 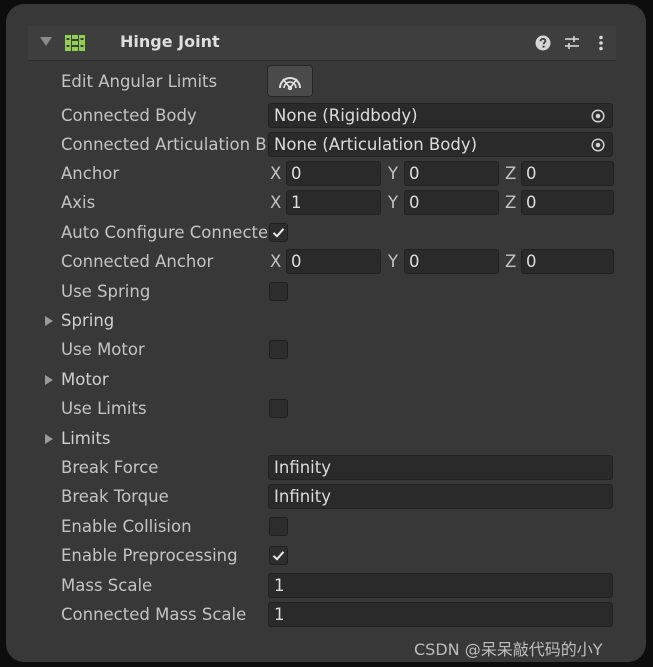 I want to click on edit-angular-limits-icon, so click(x=290, y=84).